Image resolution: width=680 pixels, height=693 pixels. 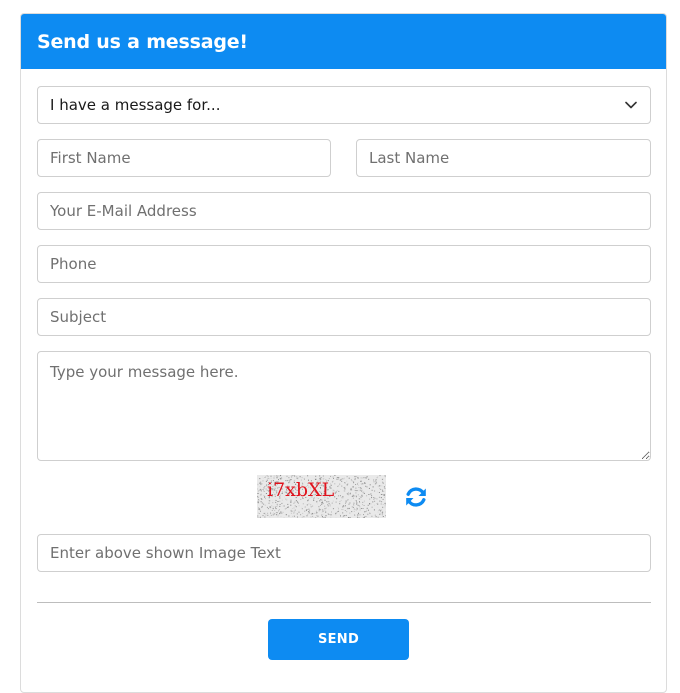 What do you see at coordinates (344, 317) in the screenshot?
I see `subject-input` at bounding box center [344, 317].